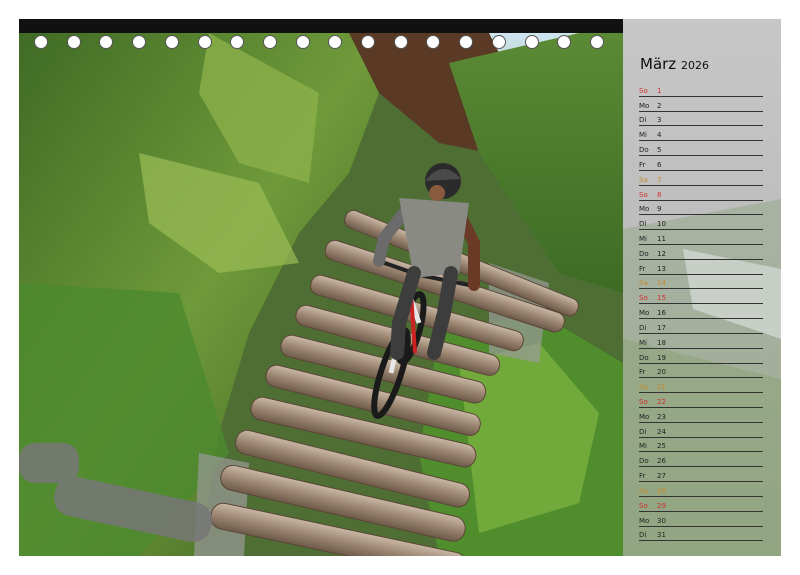 The height and width of the screenshot is (575, 800). Describe the element at coordinates (661, 461) in the screenshot. I see `day-number: 26` at that location.